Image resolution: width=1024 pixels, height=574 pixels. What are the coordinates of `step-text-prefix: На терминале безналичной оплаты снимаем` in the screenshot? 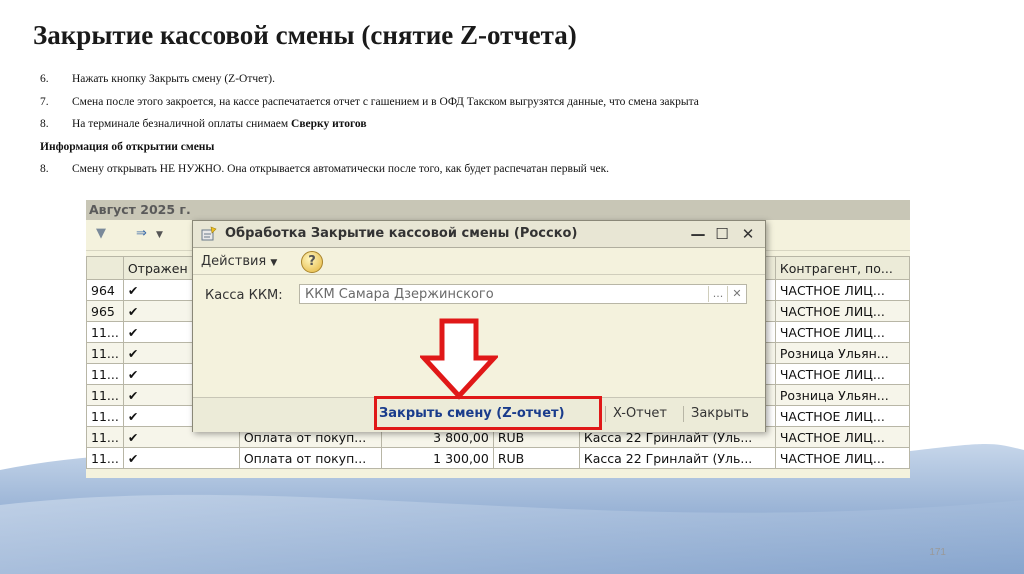 It's located at (182, 124).